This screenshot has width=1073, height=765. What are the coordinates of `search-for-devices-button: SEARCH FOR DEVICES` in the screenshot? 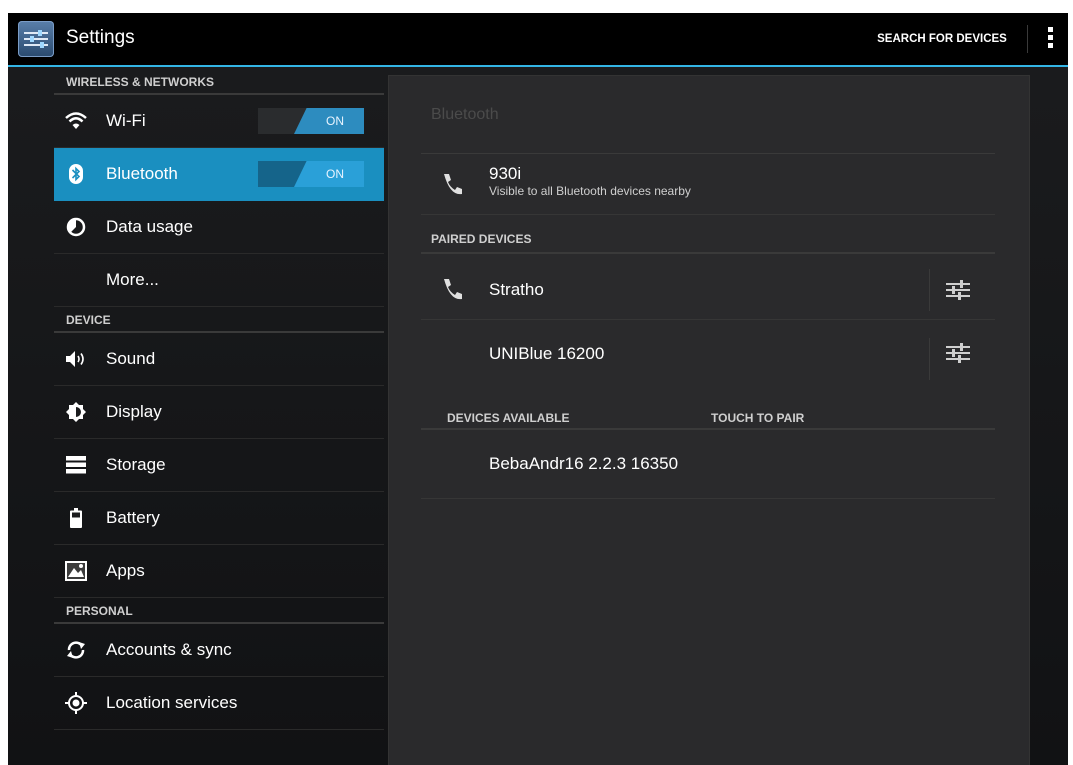 It's located at (942, 39).